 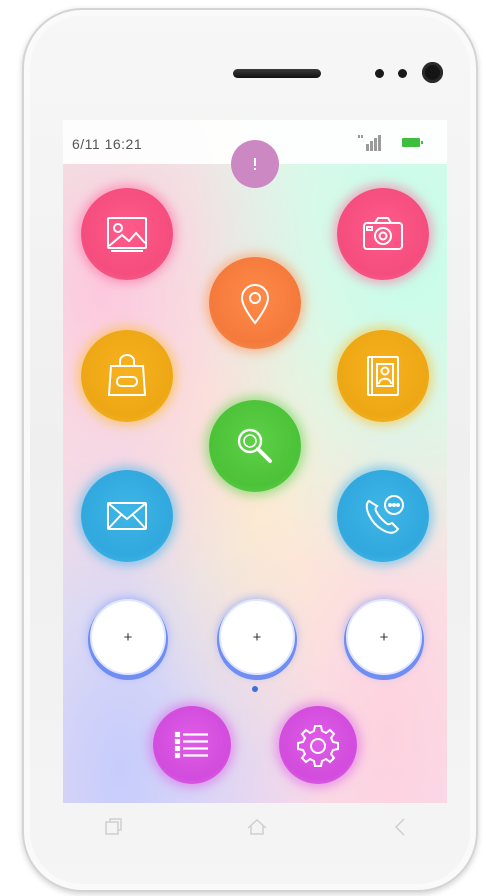 What do you see at coordinates (384, 637) in the screenshot?
I see `add-shortcut-button-3: +` at bounding box center [384, 637].